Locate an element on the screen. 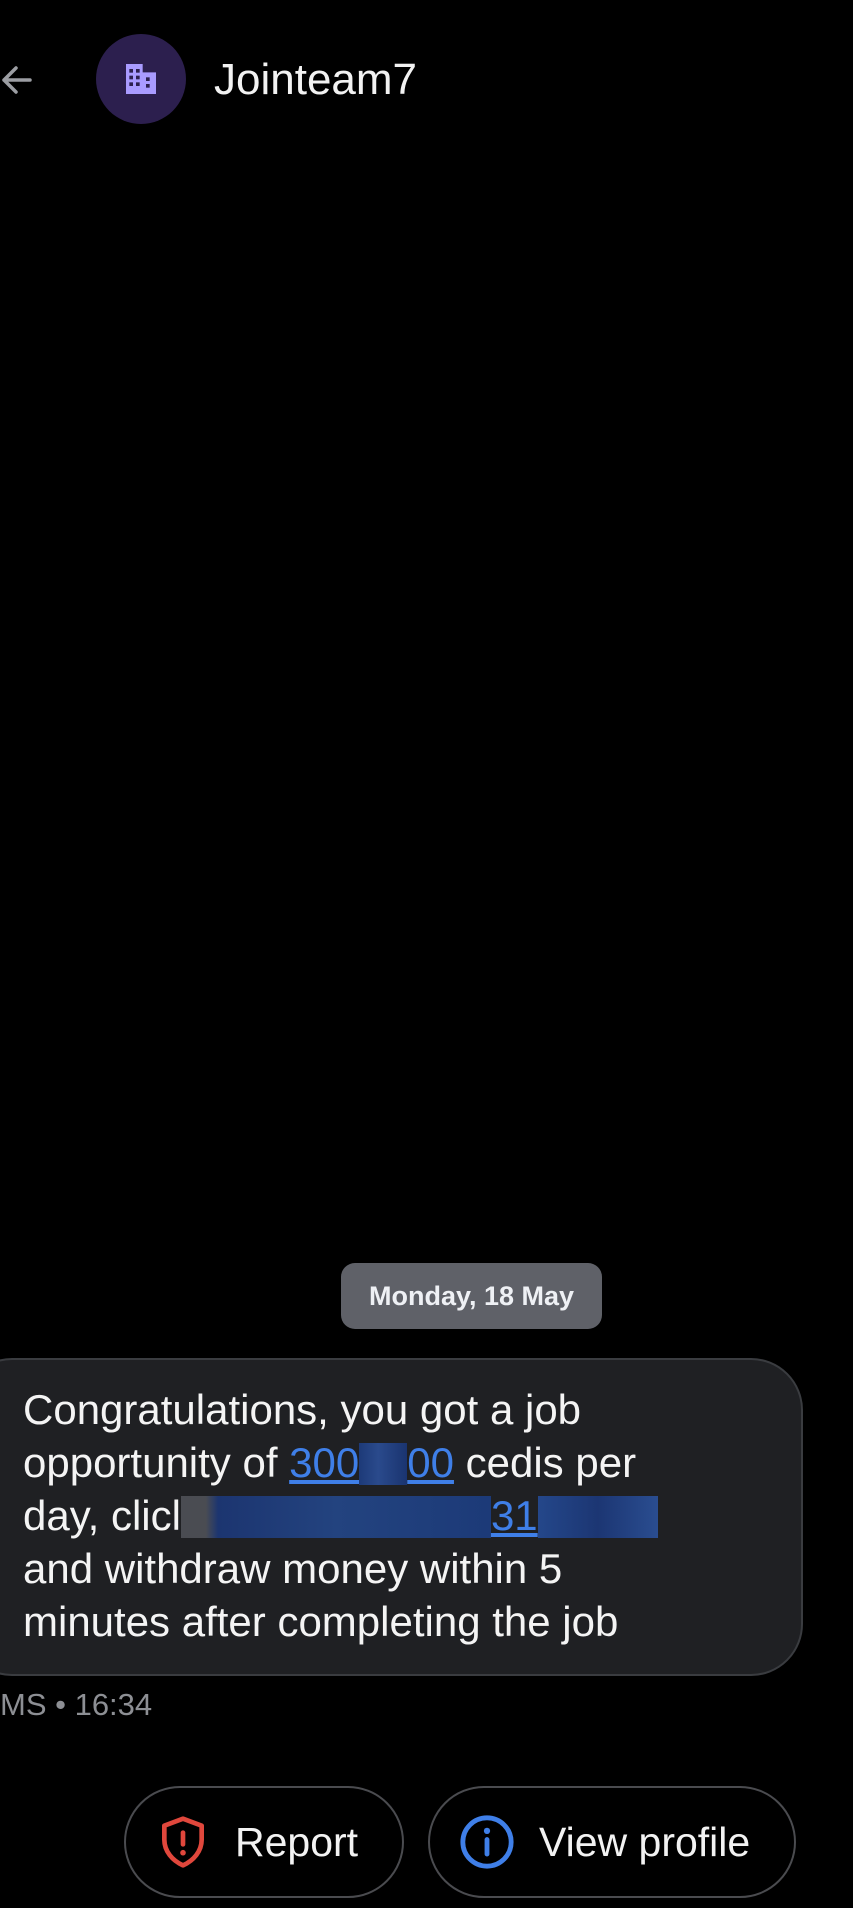 Image resolution: width=853 pixels, height=1908 pixels. message-line: minutes after completing the job is located at coordinates (321, 1621).